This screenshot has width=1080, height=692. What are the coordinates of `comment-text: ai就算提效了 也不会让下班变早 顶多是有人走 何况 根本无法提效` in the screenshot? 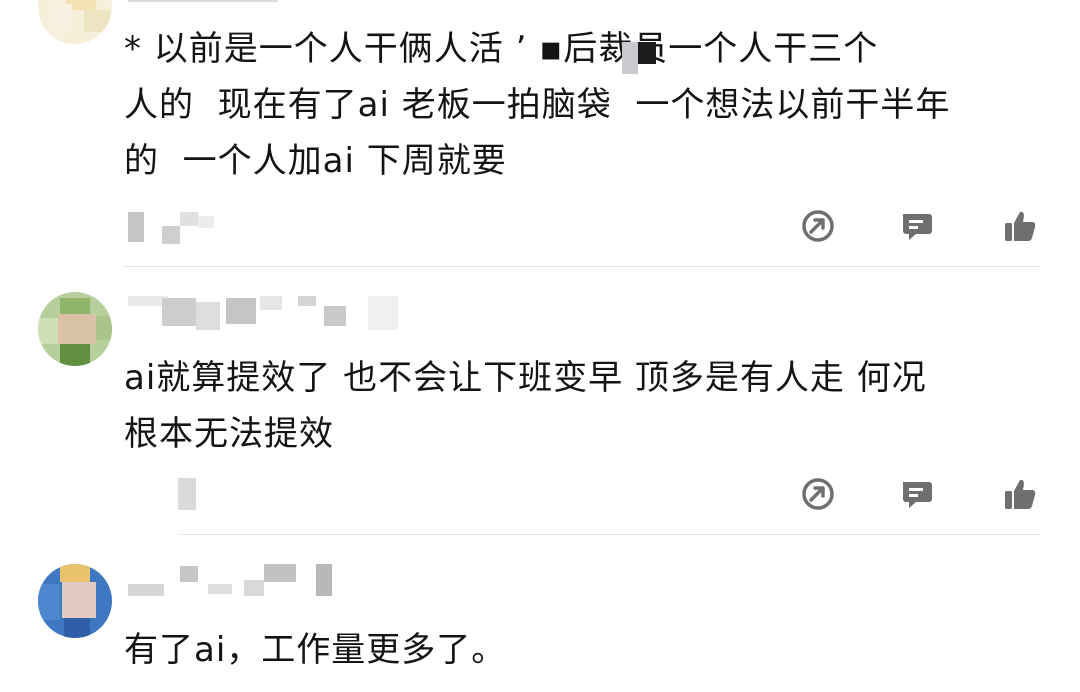 It's located at (525, 406).